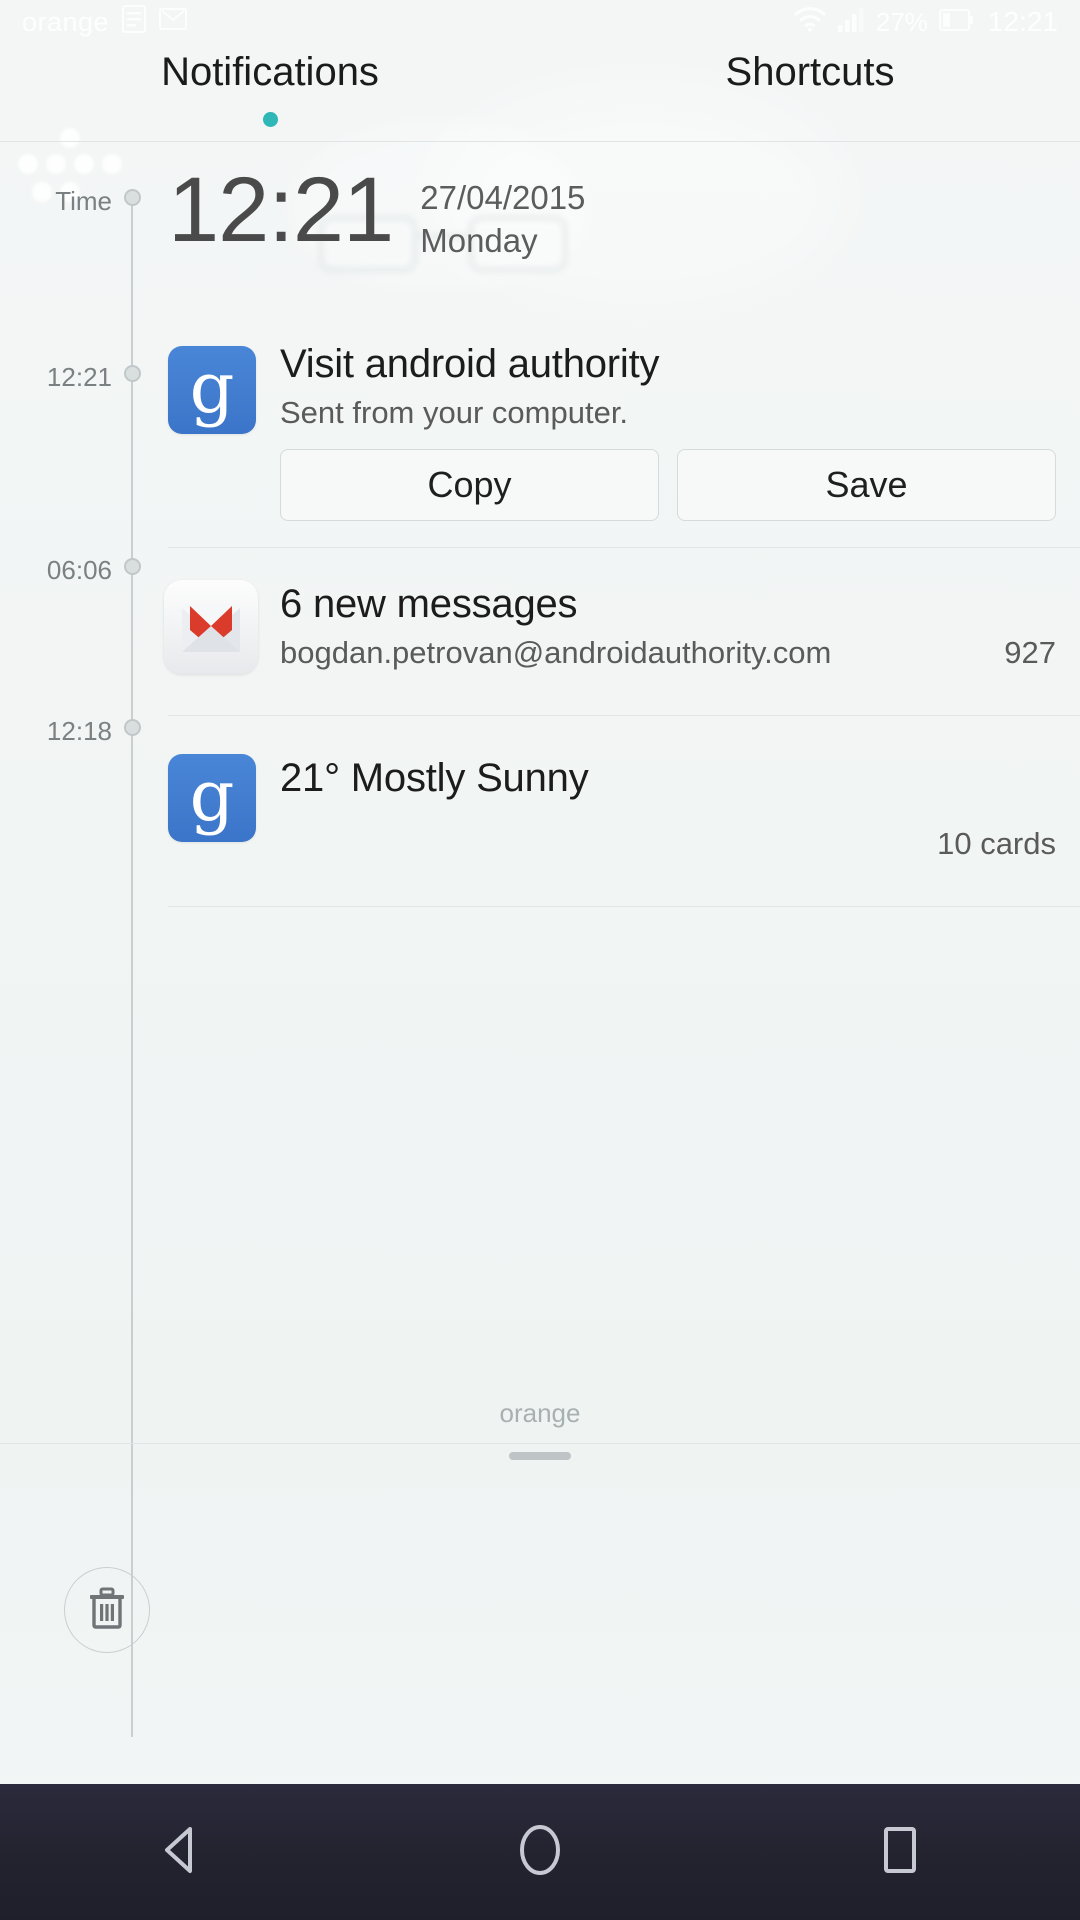 The height and width of the screenshot is (1920, 1080). What do you see at coordinates (1022, 21) in the screenshot?
I see `status-time-label: 12:21` at bounding box center [1022, 21].